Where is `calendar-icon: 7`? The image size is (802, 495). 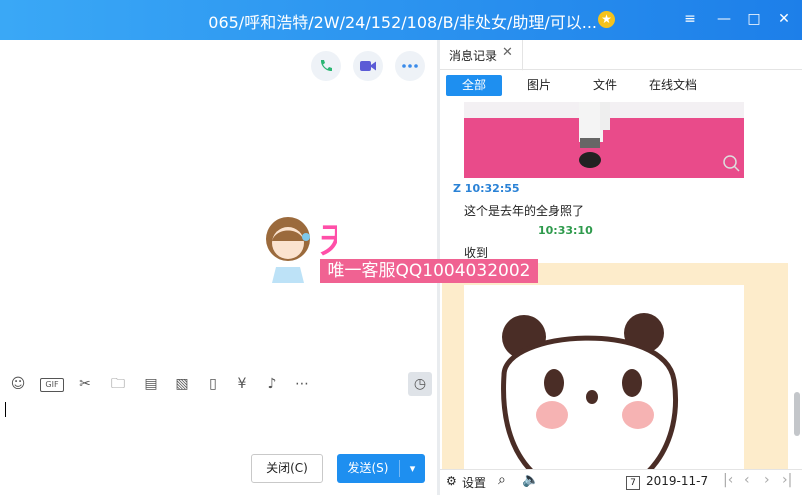
calendar-icon: 7 is located at coordinates (633, 483).